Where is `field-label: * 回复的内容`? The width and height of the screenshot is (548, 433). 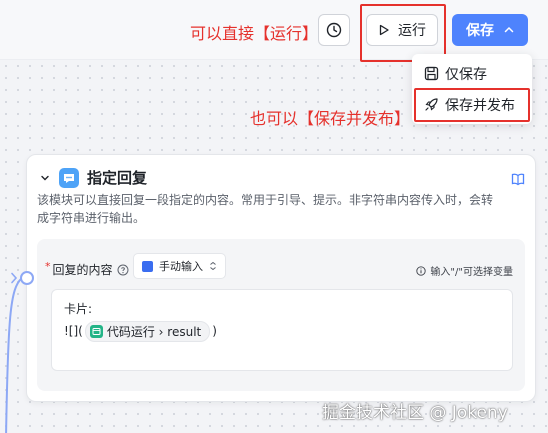 field-label: * 回复的内容 is located at coordinates (87, 269).